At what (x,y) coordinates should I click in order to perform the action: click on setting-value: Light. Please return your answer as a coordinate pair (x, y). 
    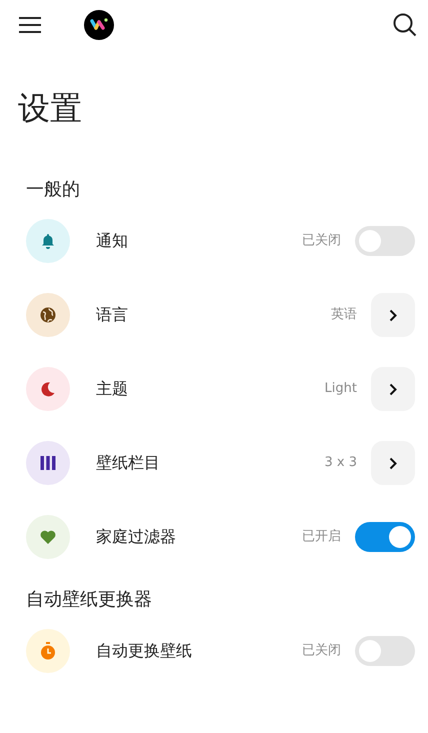
    Looking at the image, I should click on (340, 389).